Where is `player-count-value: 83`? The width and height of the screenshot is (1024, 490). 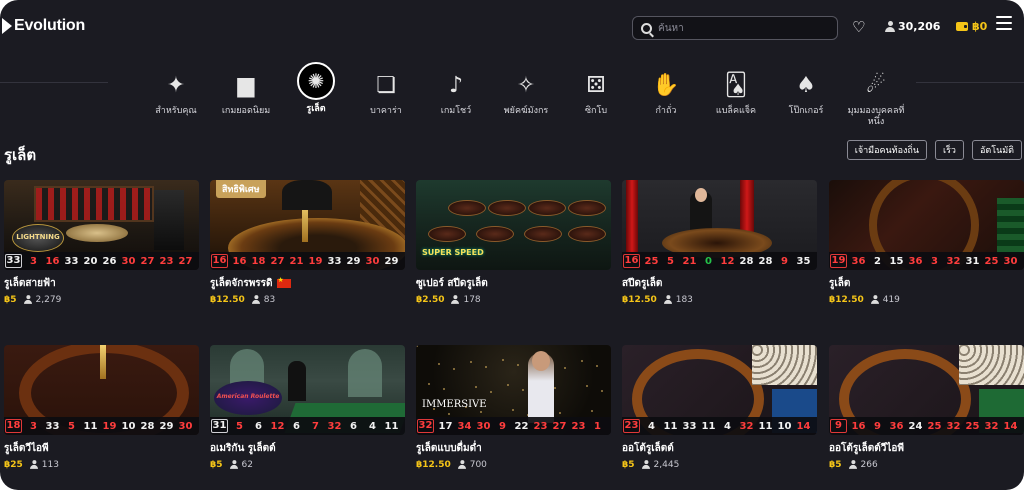
player-count-value: 83 is located at coordinates (269, 299).